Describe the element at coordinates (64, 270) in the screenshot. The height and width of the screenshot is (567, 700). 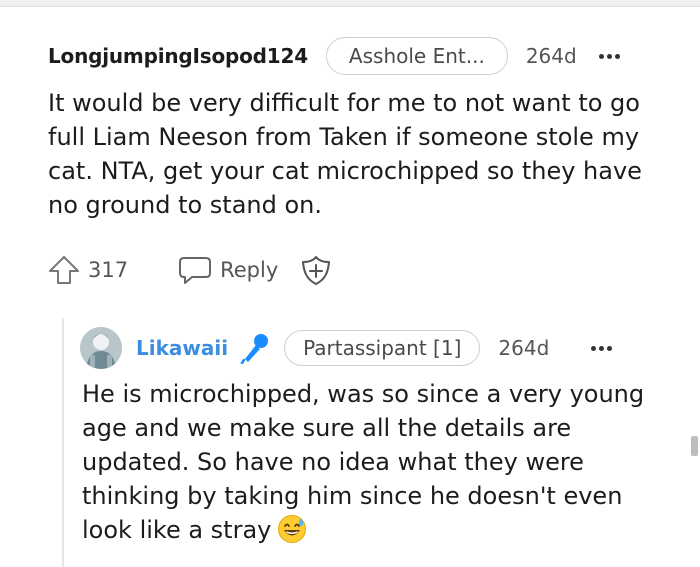
I see `upvote-arrow-icon` at that location.